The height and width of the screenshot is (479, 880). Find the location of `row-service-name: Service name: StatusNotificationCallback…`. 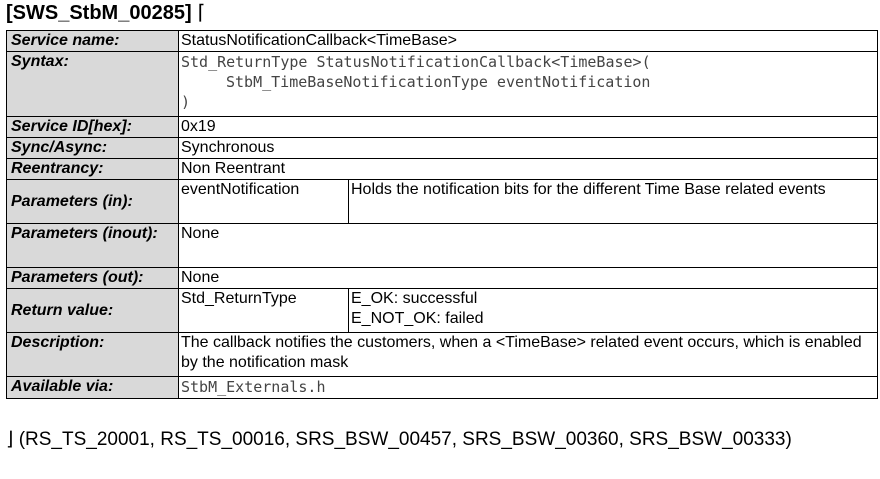

row-service-name: Service name: StatusNotificationCallback… is located at coordinates (442, 41).